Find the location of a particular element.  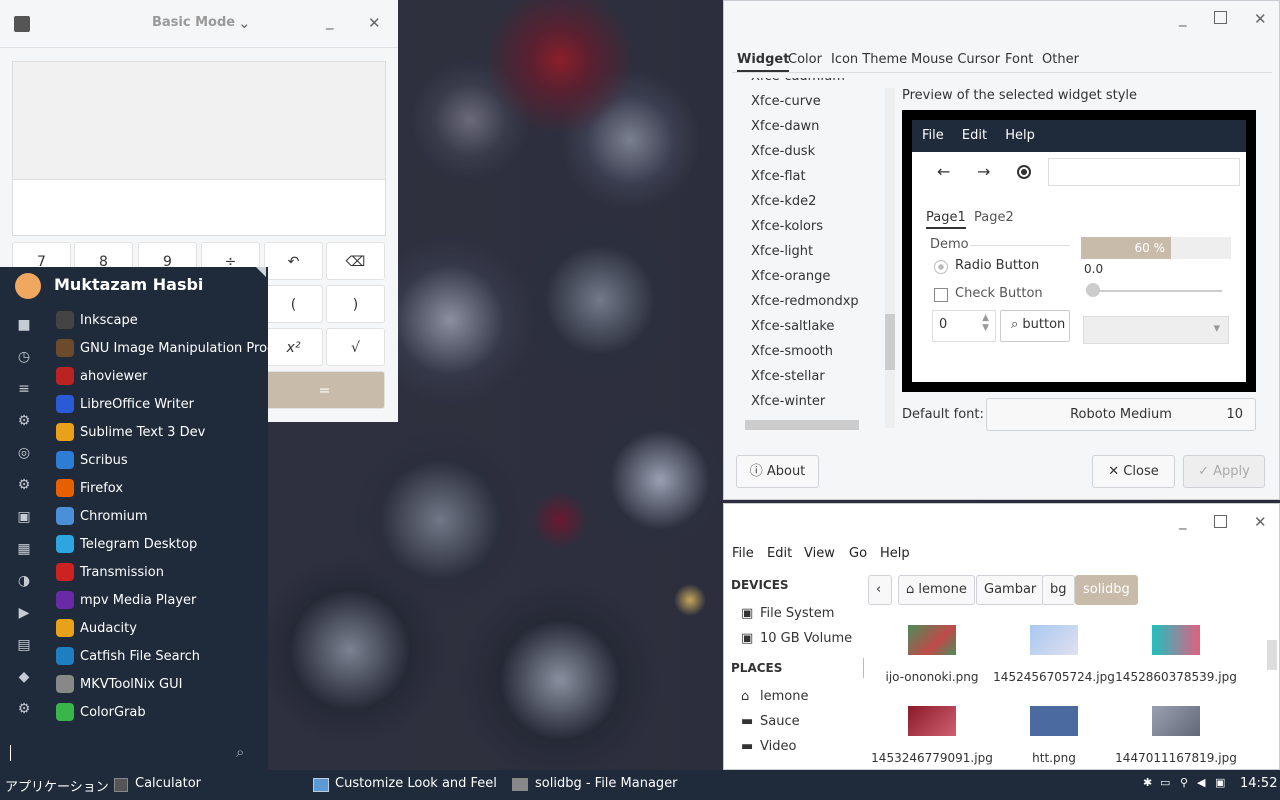

file-name: 1452456705724.jpg is located at coordinates (1054, 677).